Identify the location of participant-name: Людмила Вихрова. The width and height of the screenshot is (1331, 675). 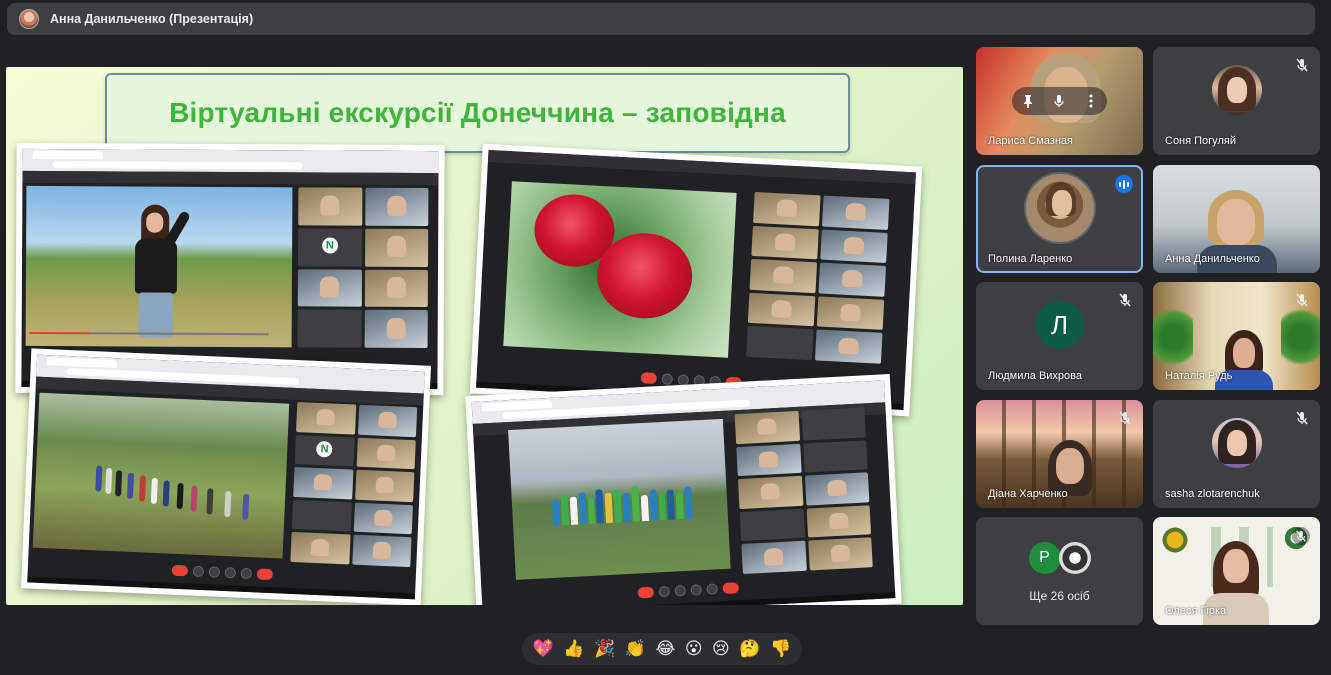
(1035, 376).